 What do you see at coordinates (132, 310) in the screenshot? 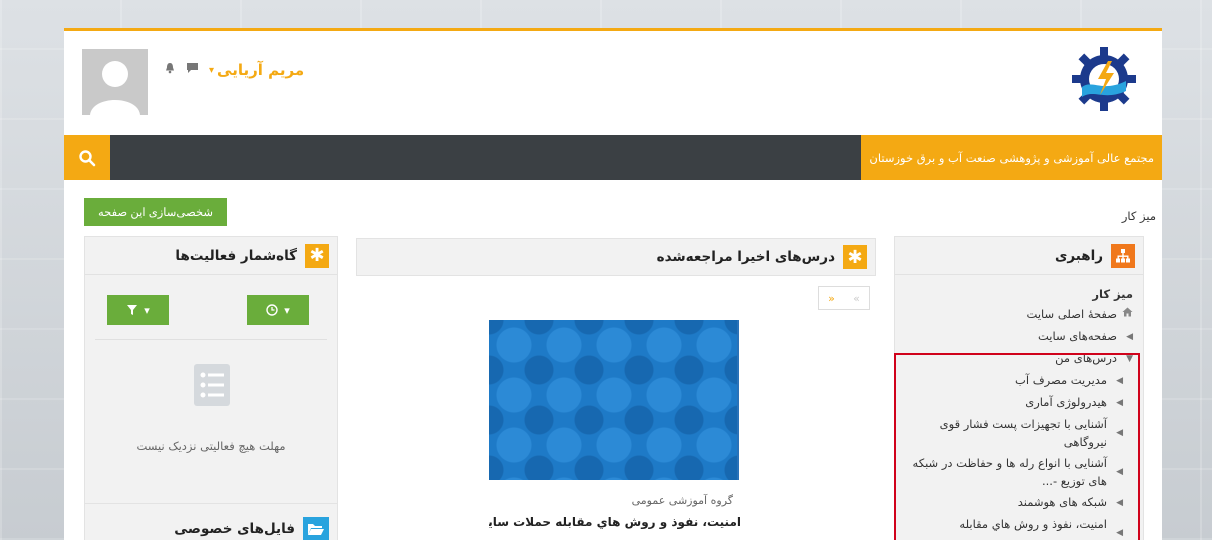
I see `filter-icon` at bounding box center [132, 310].